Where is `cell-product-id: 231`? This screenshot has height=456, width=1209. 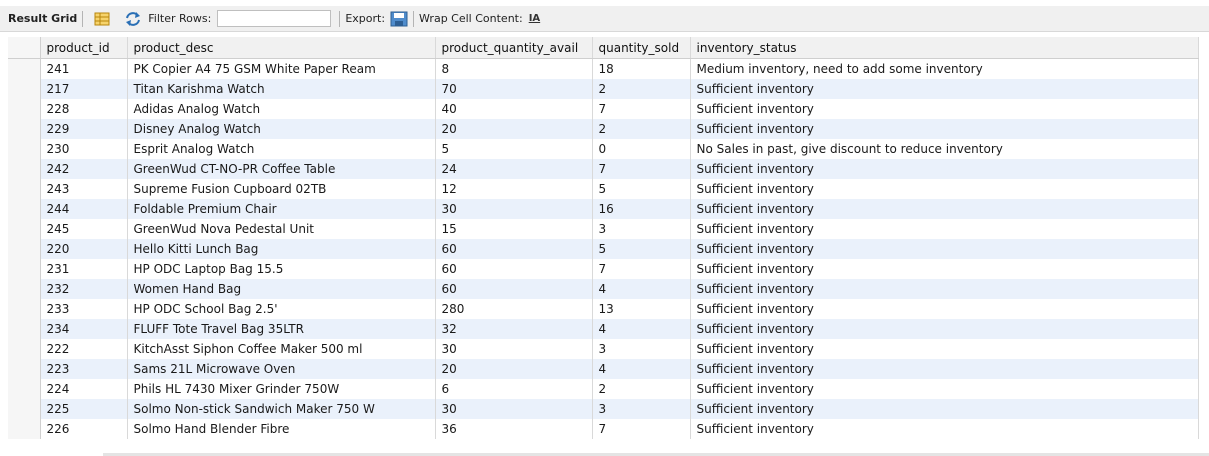 cell-product-id: 231 is located at coordinates (84, 269).